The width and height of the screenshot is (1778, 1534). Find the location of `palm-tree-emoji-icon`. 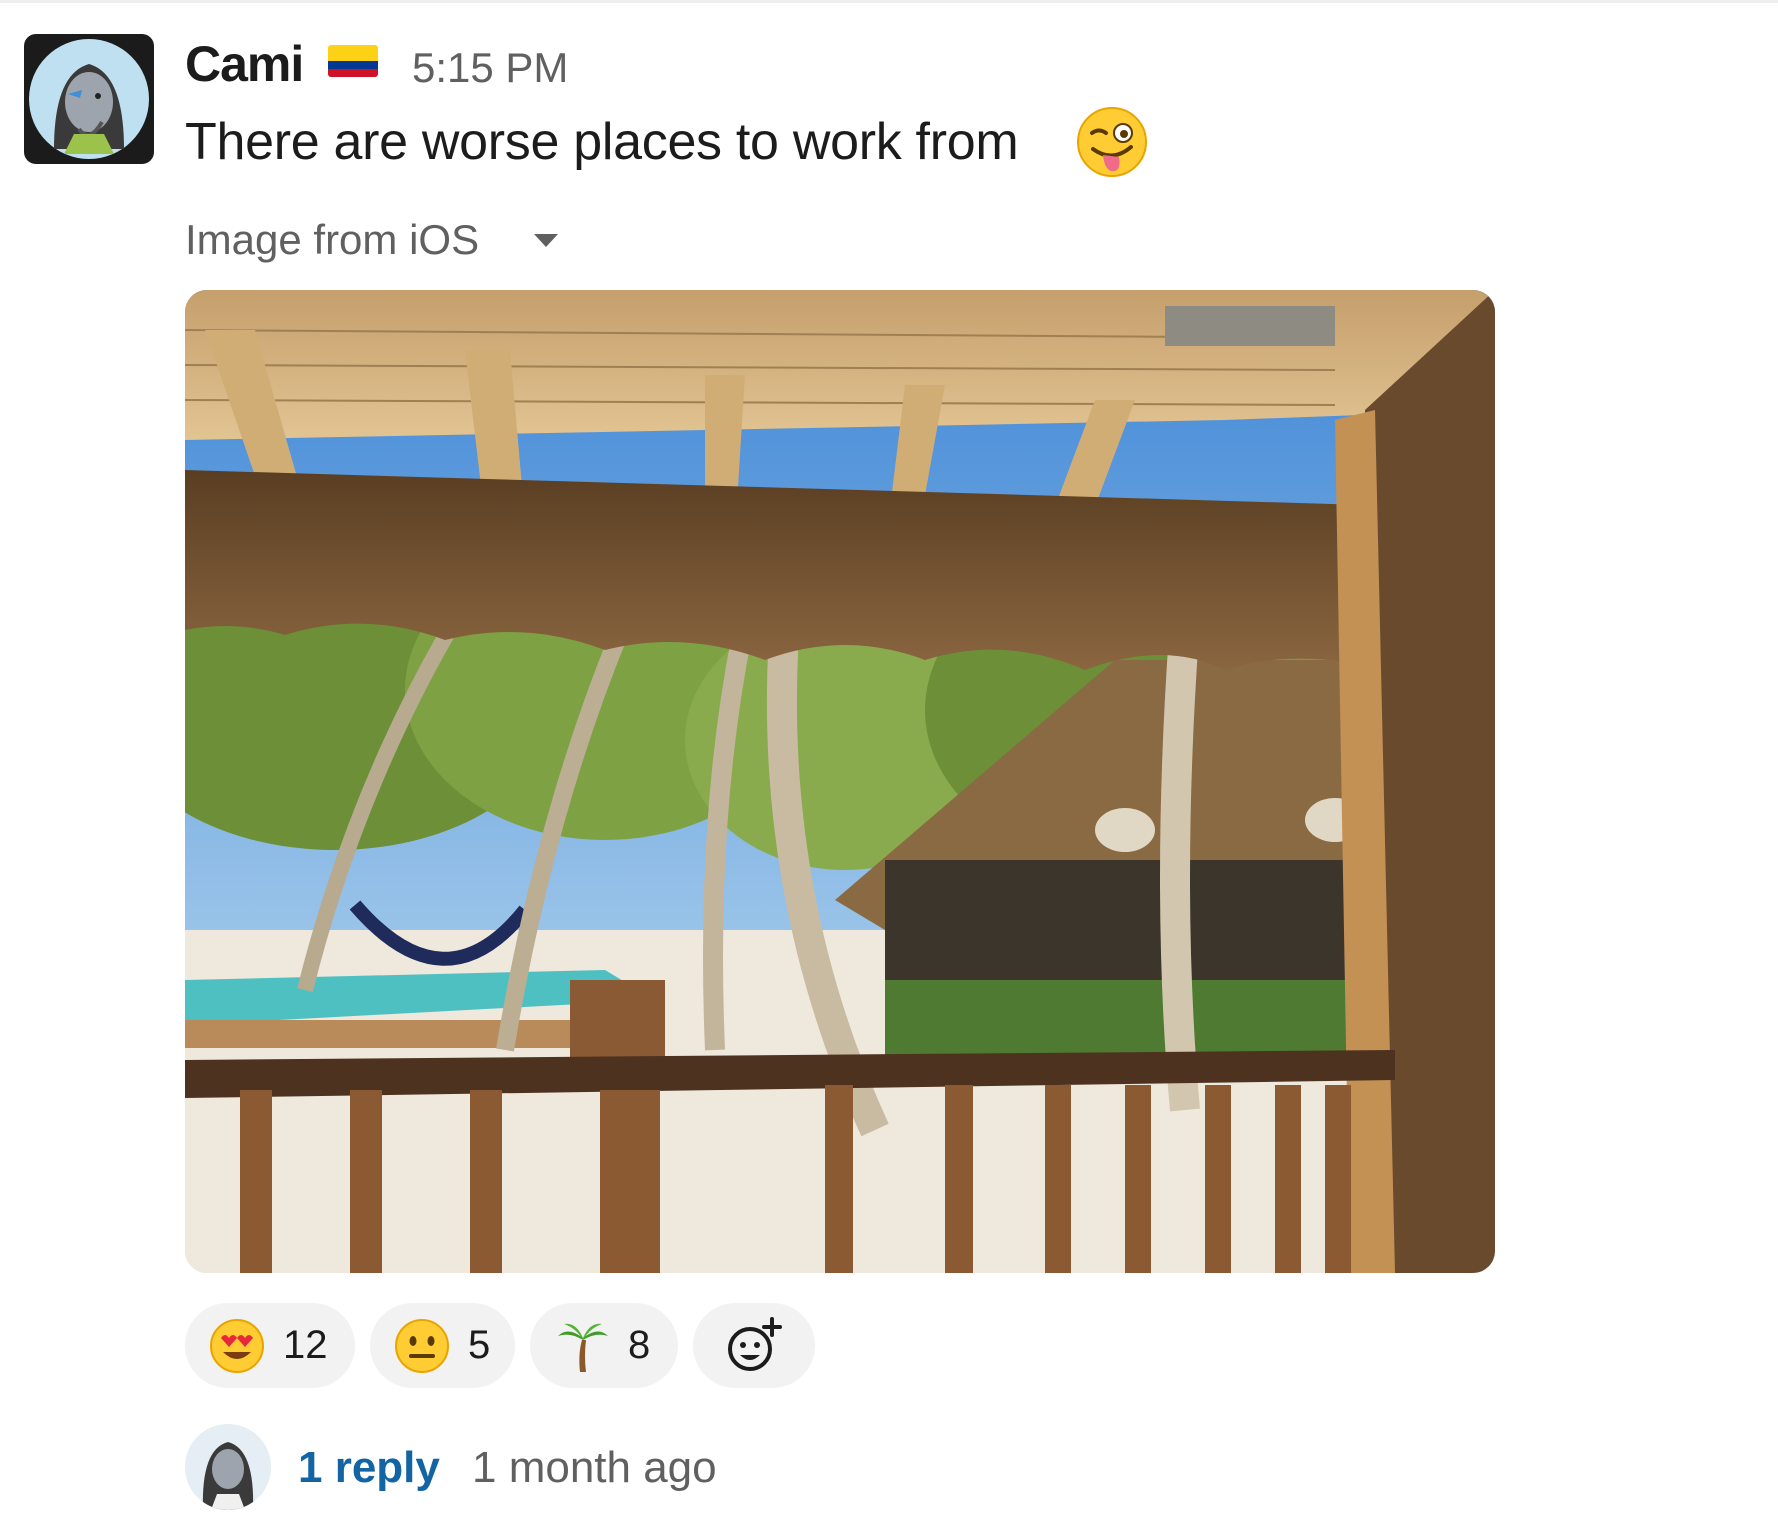

palm-tree-emoji-icon is located at coordinates (583, 1347).